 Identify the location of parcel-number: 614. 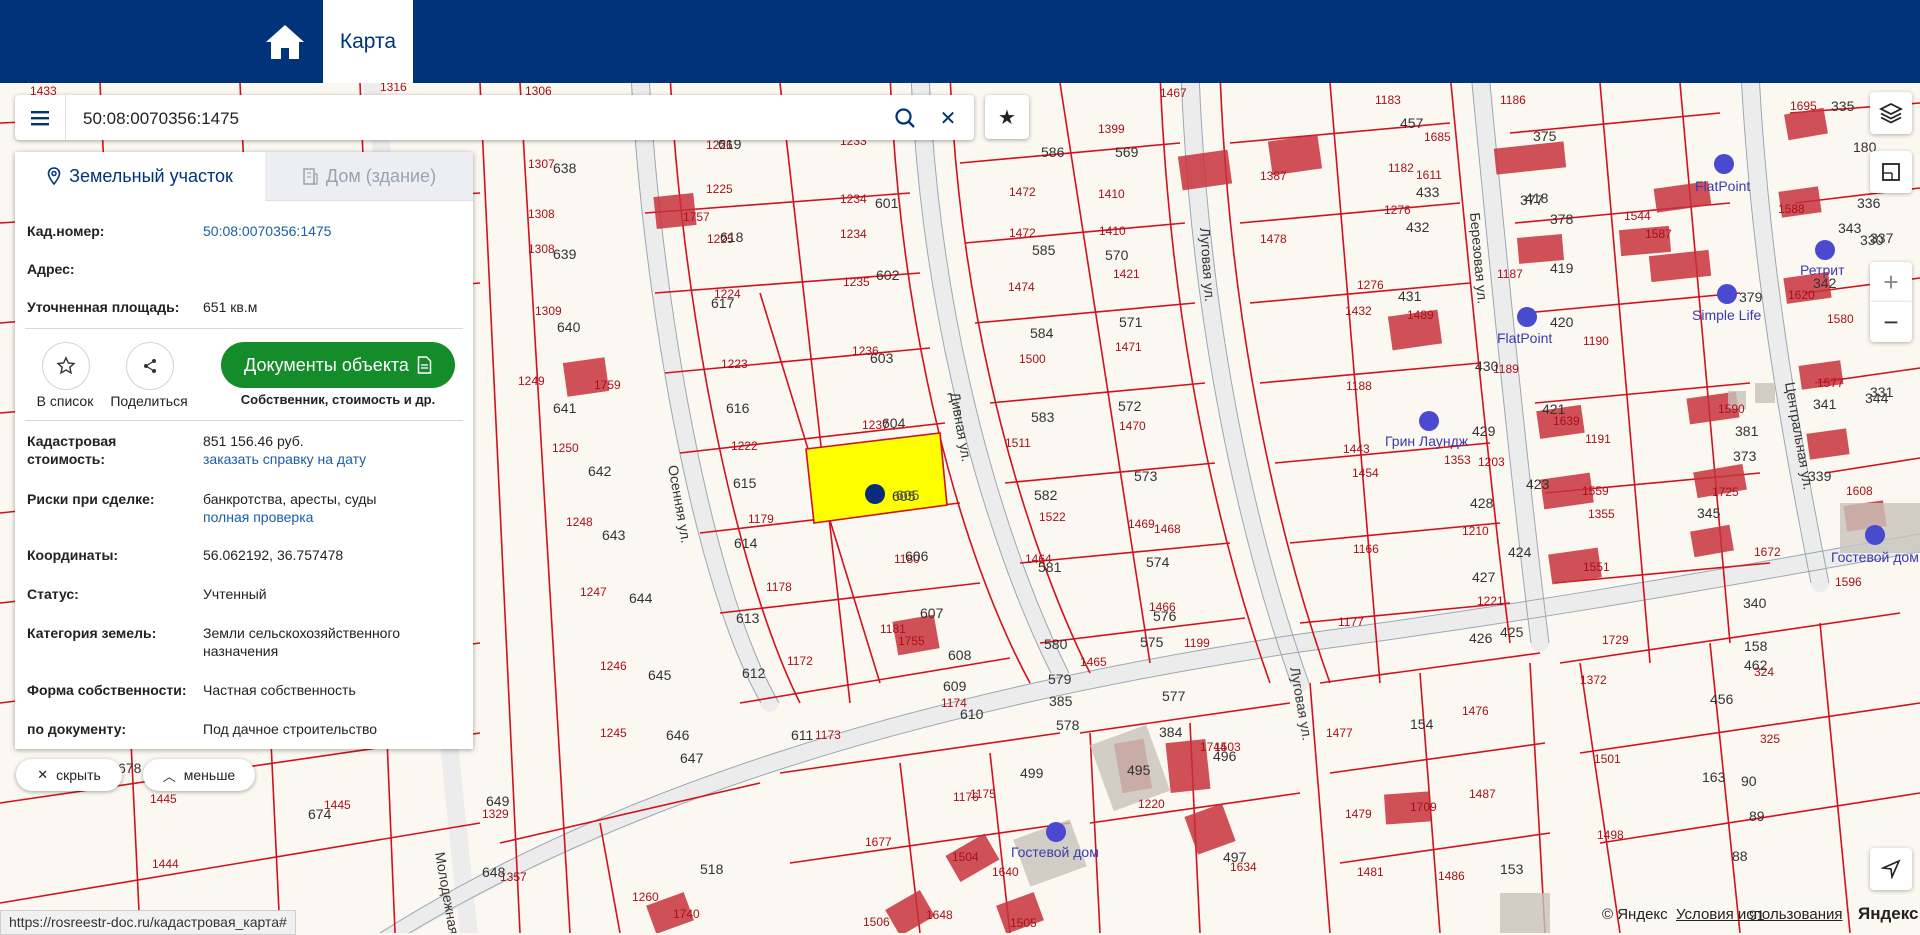
(746, 543).